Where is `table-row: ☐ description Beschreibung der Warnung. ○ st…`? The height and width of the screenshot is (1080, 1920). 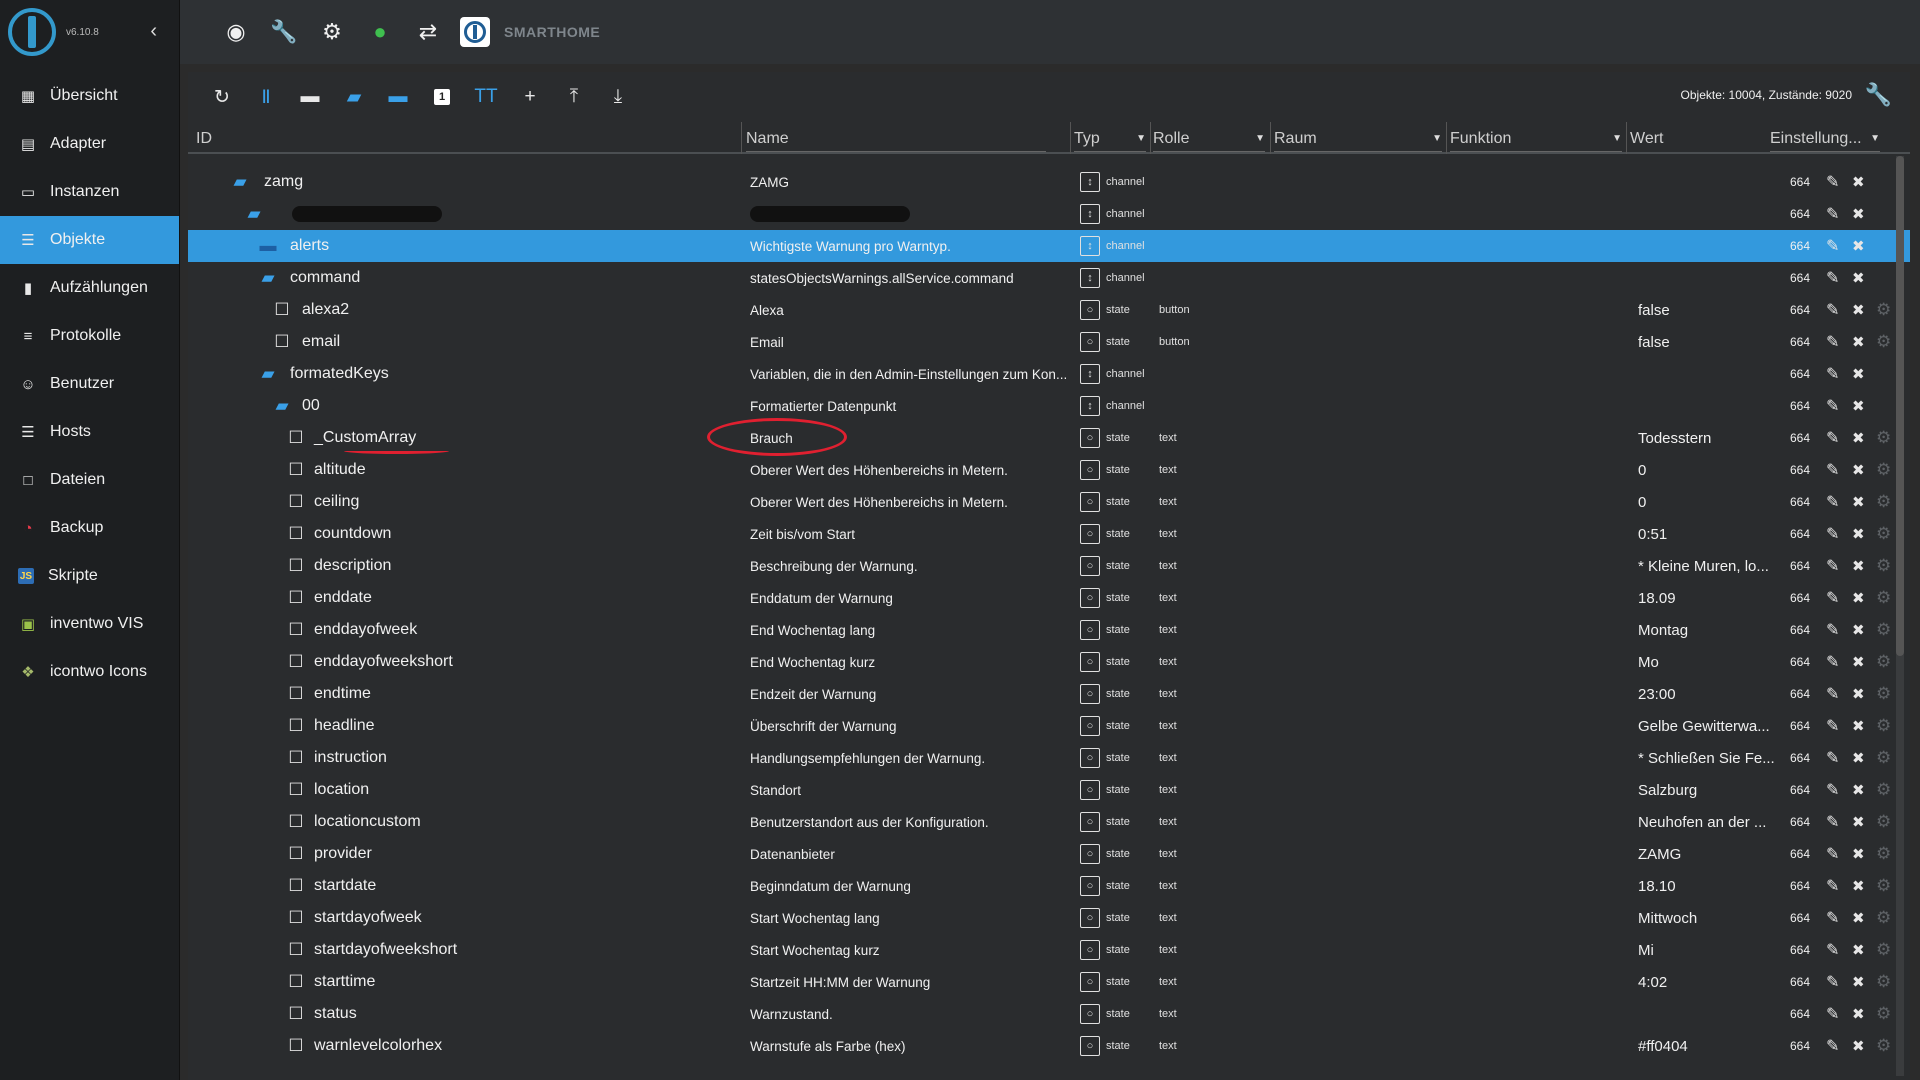
table-row: ☐ description Beschreibung der Warnung. ○ st… is located at coordinates (1049, 566).